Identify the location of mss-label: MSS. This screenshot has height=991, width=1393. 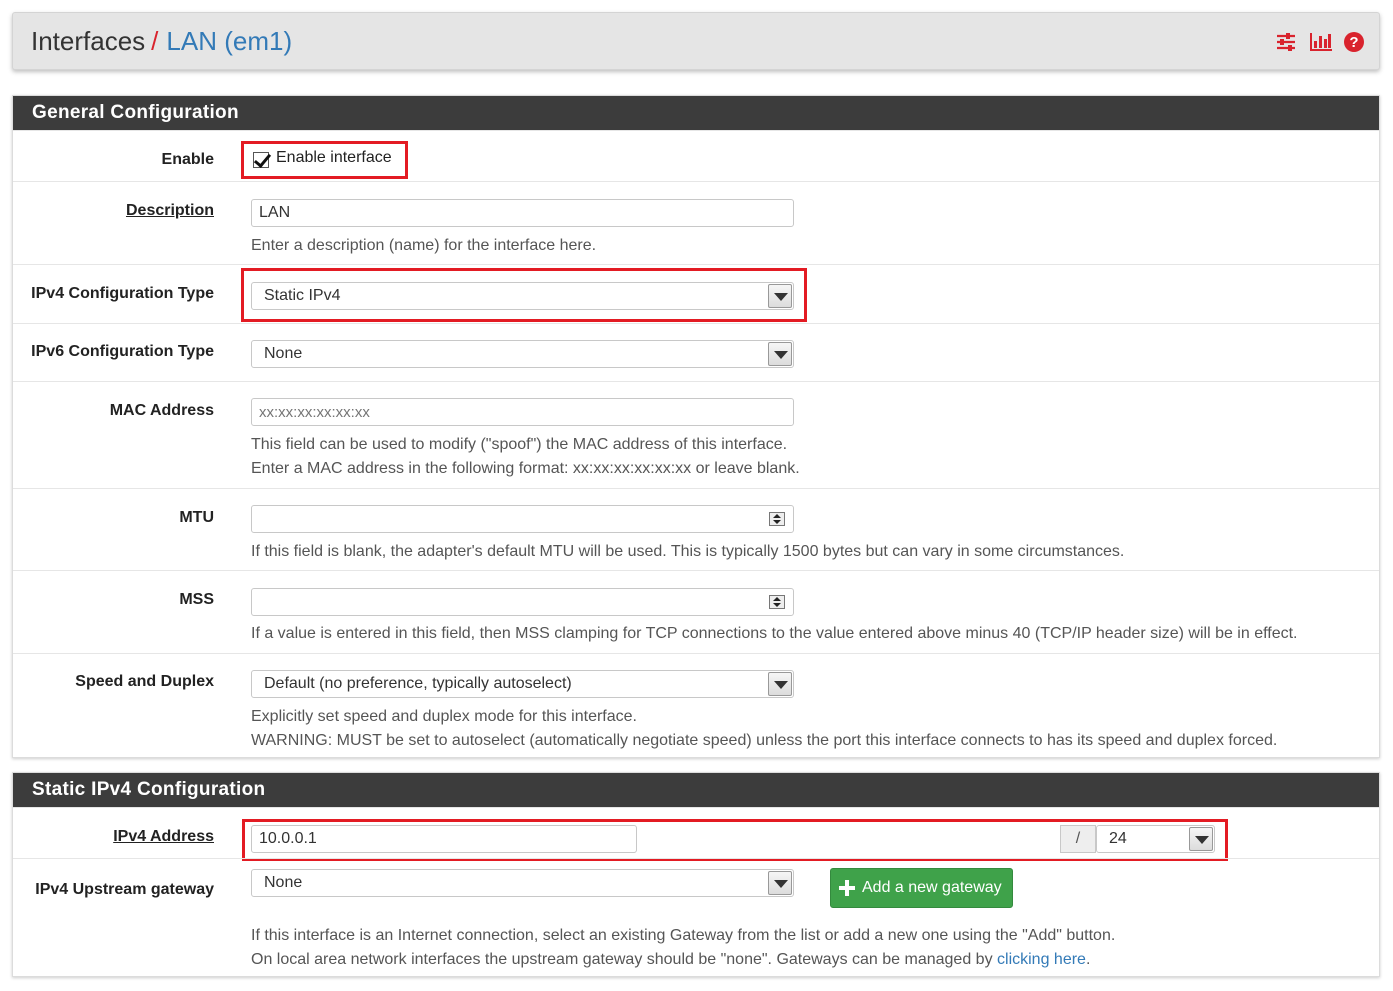
(196, 599).